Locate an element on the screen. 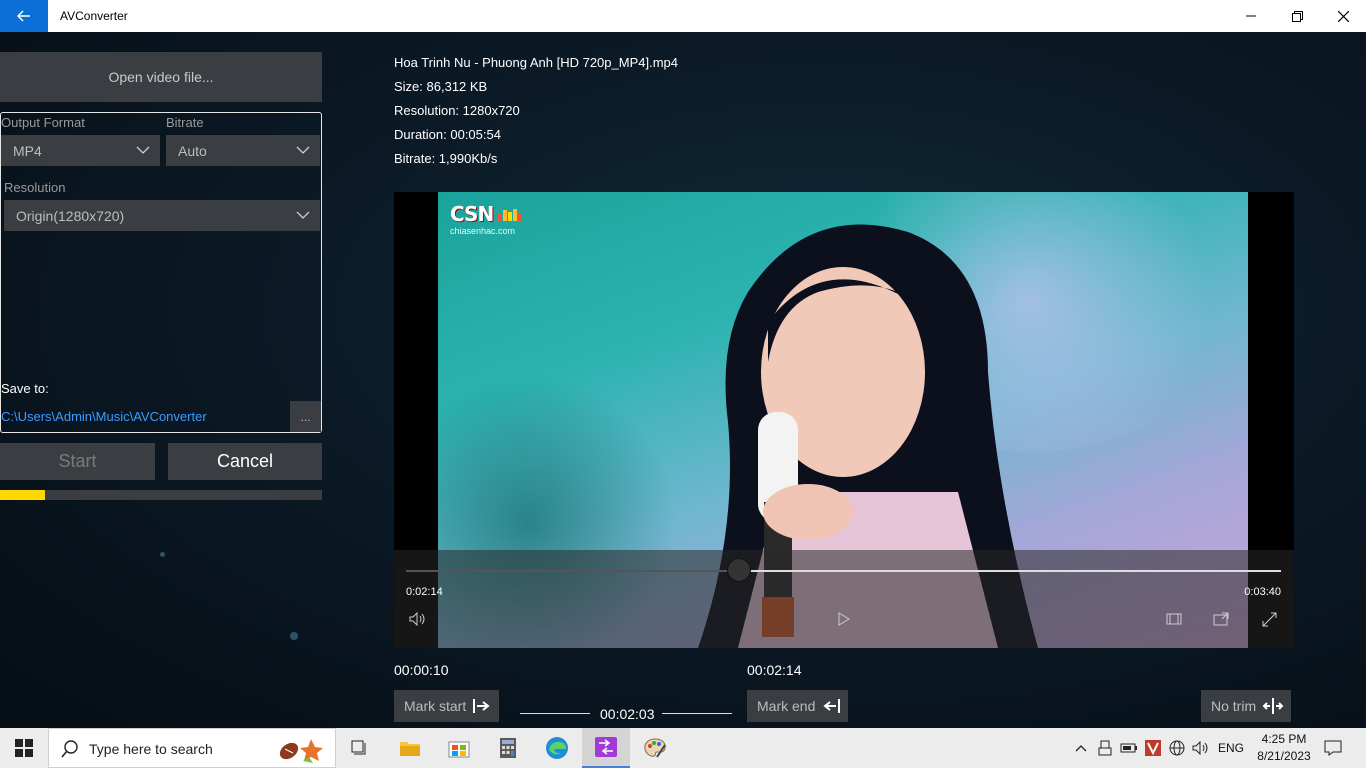 This screenshot has width=1366, height=768. calculator-icon is located at coordinates (508, 748).